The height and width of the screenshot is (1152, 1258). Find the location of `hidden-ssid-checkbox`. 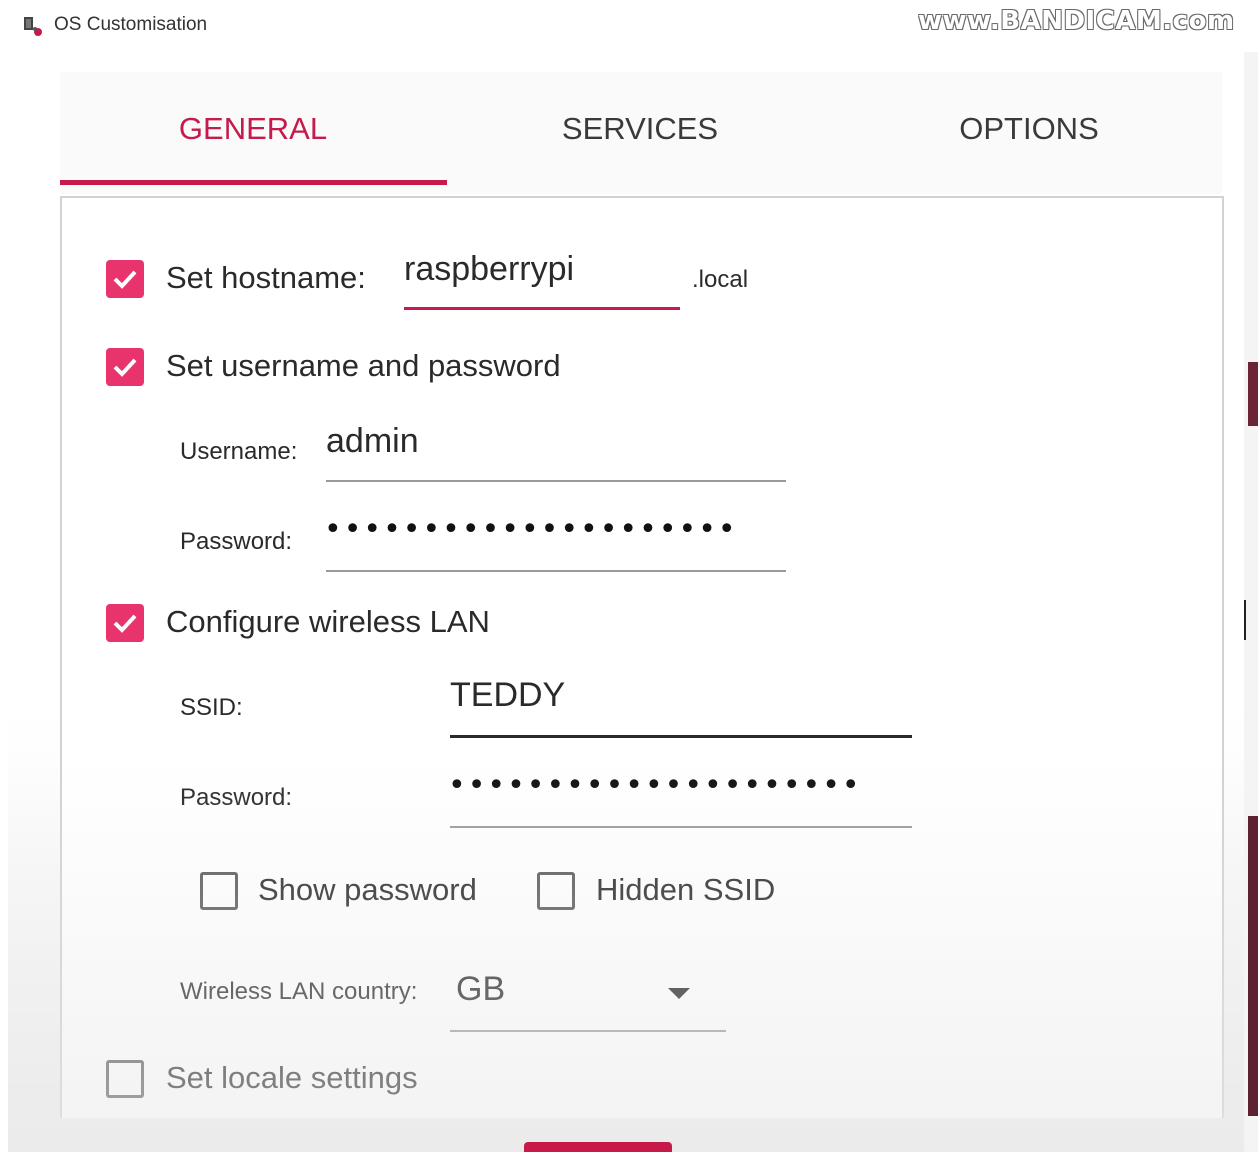

hidden-ssid-checkbox is located at coordinates (556, 891).